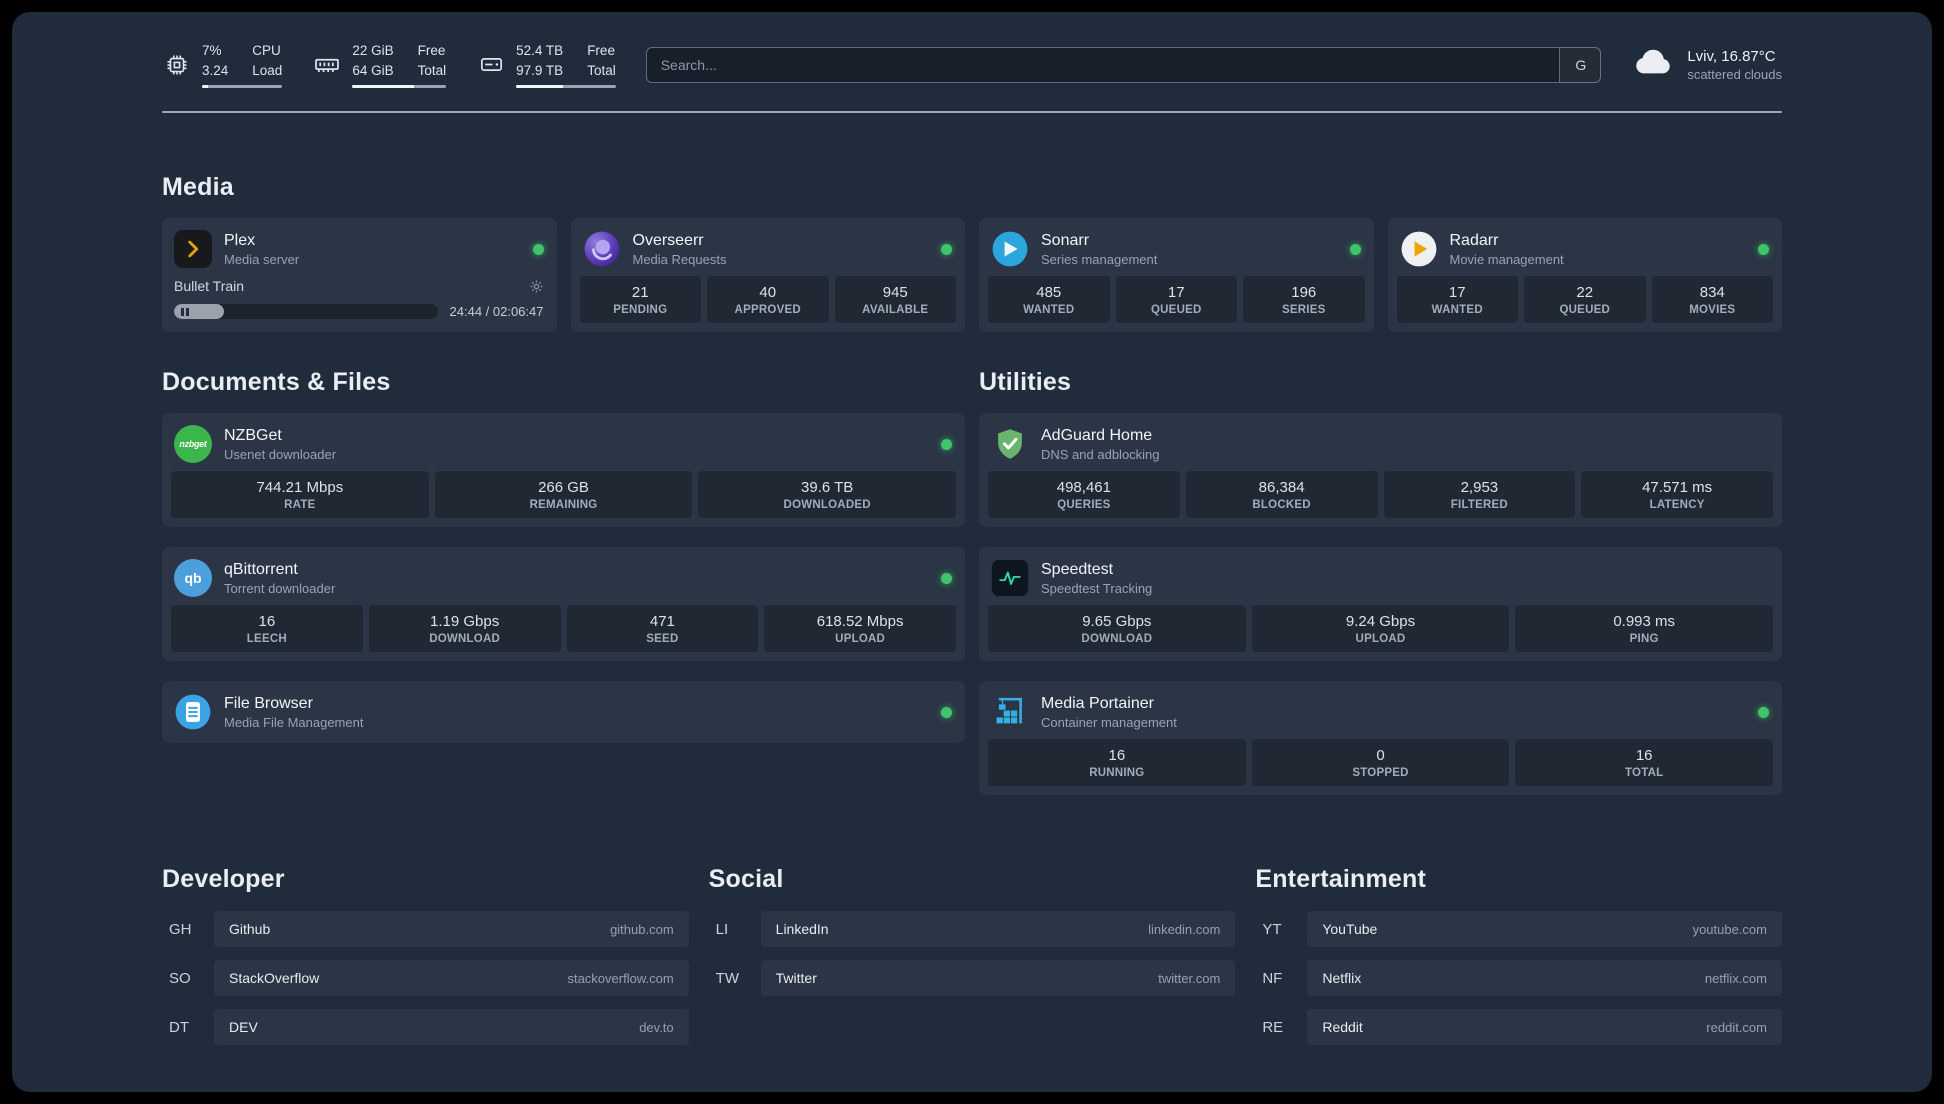 The width and height of the screenshot is (1944, 1104). I want to click on bookmark-link: Github github.com, so click(451, 929).